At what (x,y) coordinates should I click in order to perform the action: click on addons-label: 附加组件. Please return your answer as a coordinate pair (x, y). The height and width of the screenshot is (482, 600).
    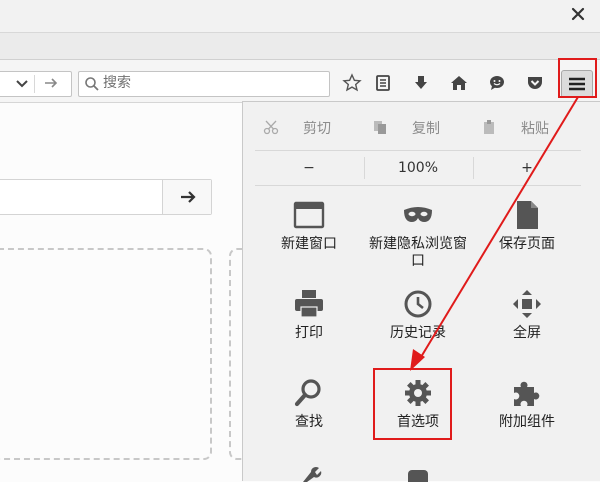
    Looking at the image, I should click on (527, 422).